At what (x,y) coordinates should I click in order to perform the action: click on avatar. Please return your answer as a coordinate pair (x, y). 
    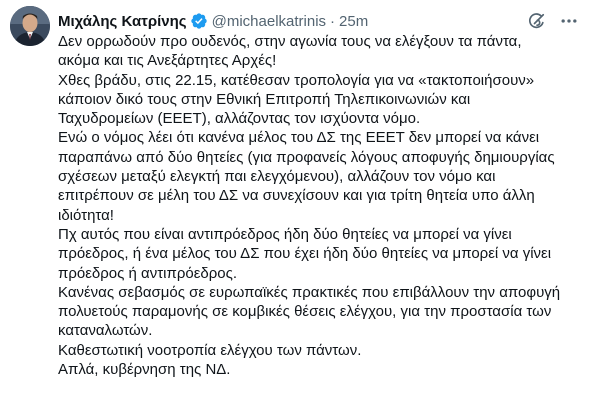
    Looking at the image, I should click on (30, 26).